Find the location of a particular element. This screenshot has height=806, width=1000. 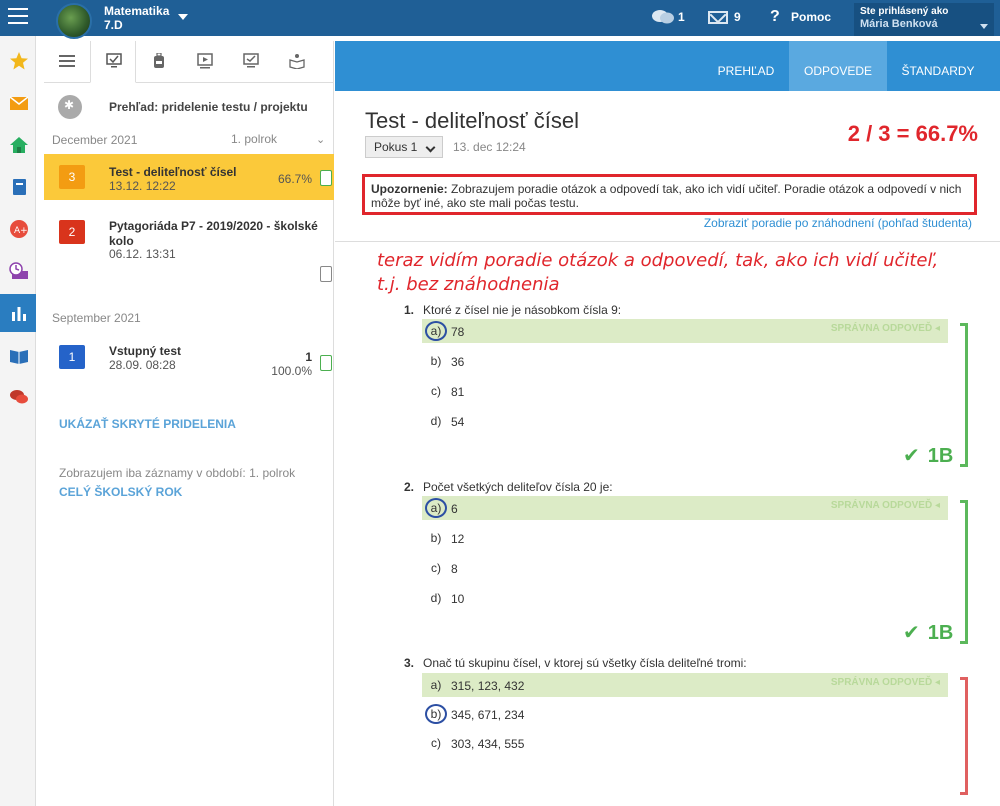

points-value: 1B is located at coordinates (940, 456).